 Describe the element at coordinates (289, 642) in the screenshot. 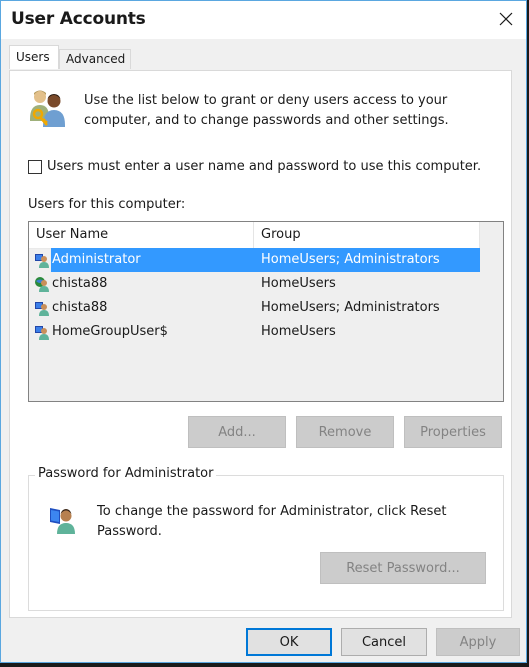

I see `ok-button: OK` at that location.